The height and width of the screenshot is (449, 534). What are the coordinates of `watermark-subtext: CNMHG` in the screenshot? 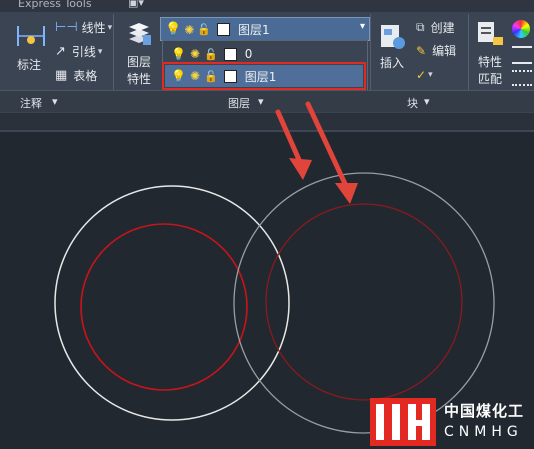 It's located at (483, 432).